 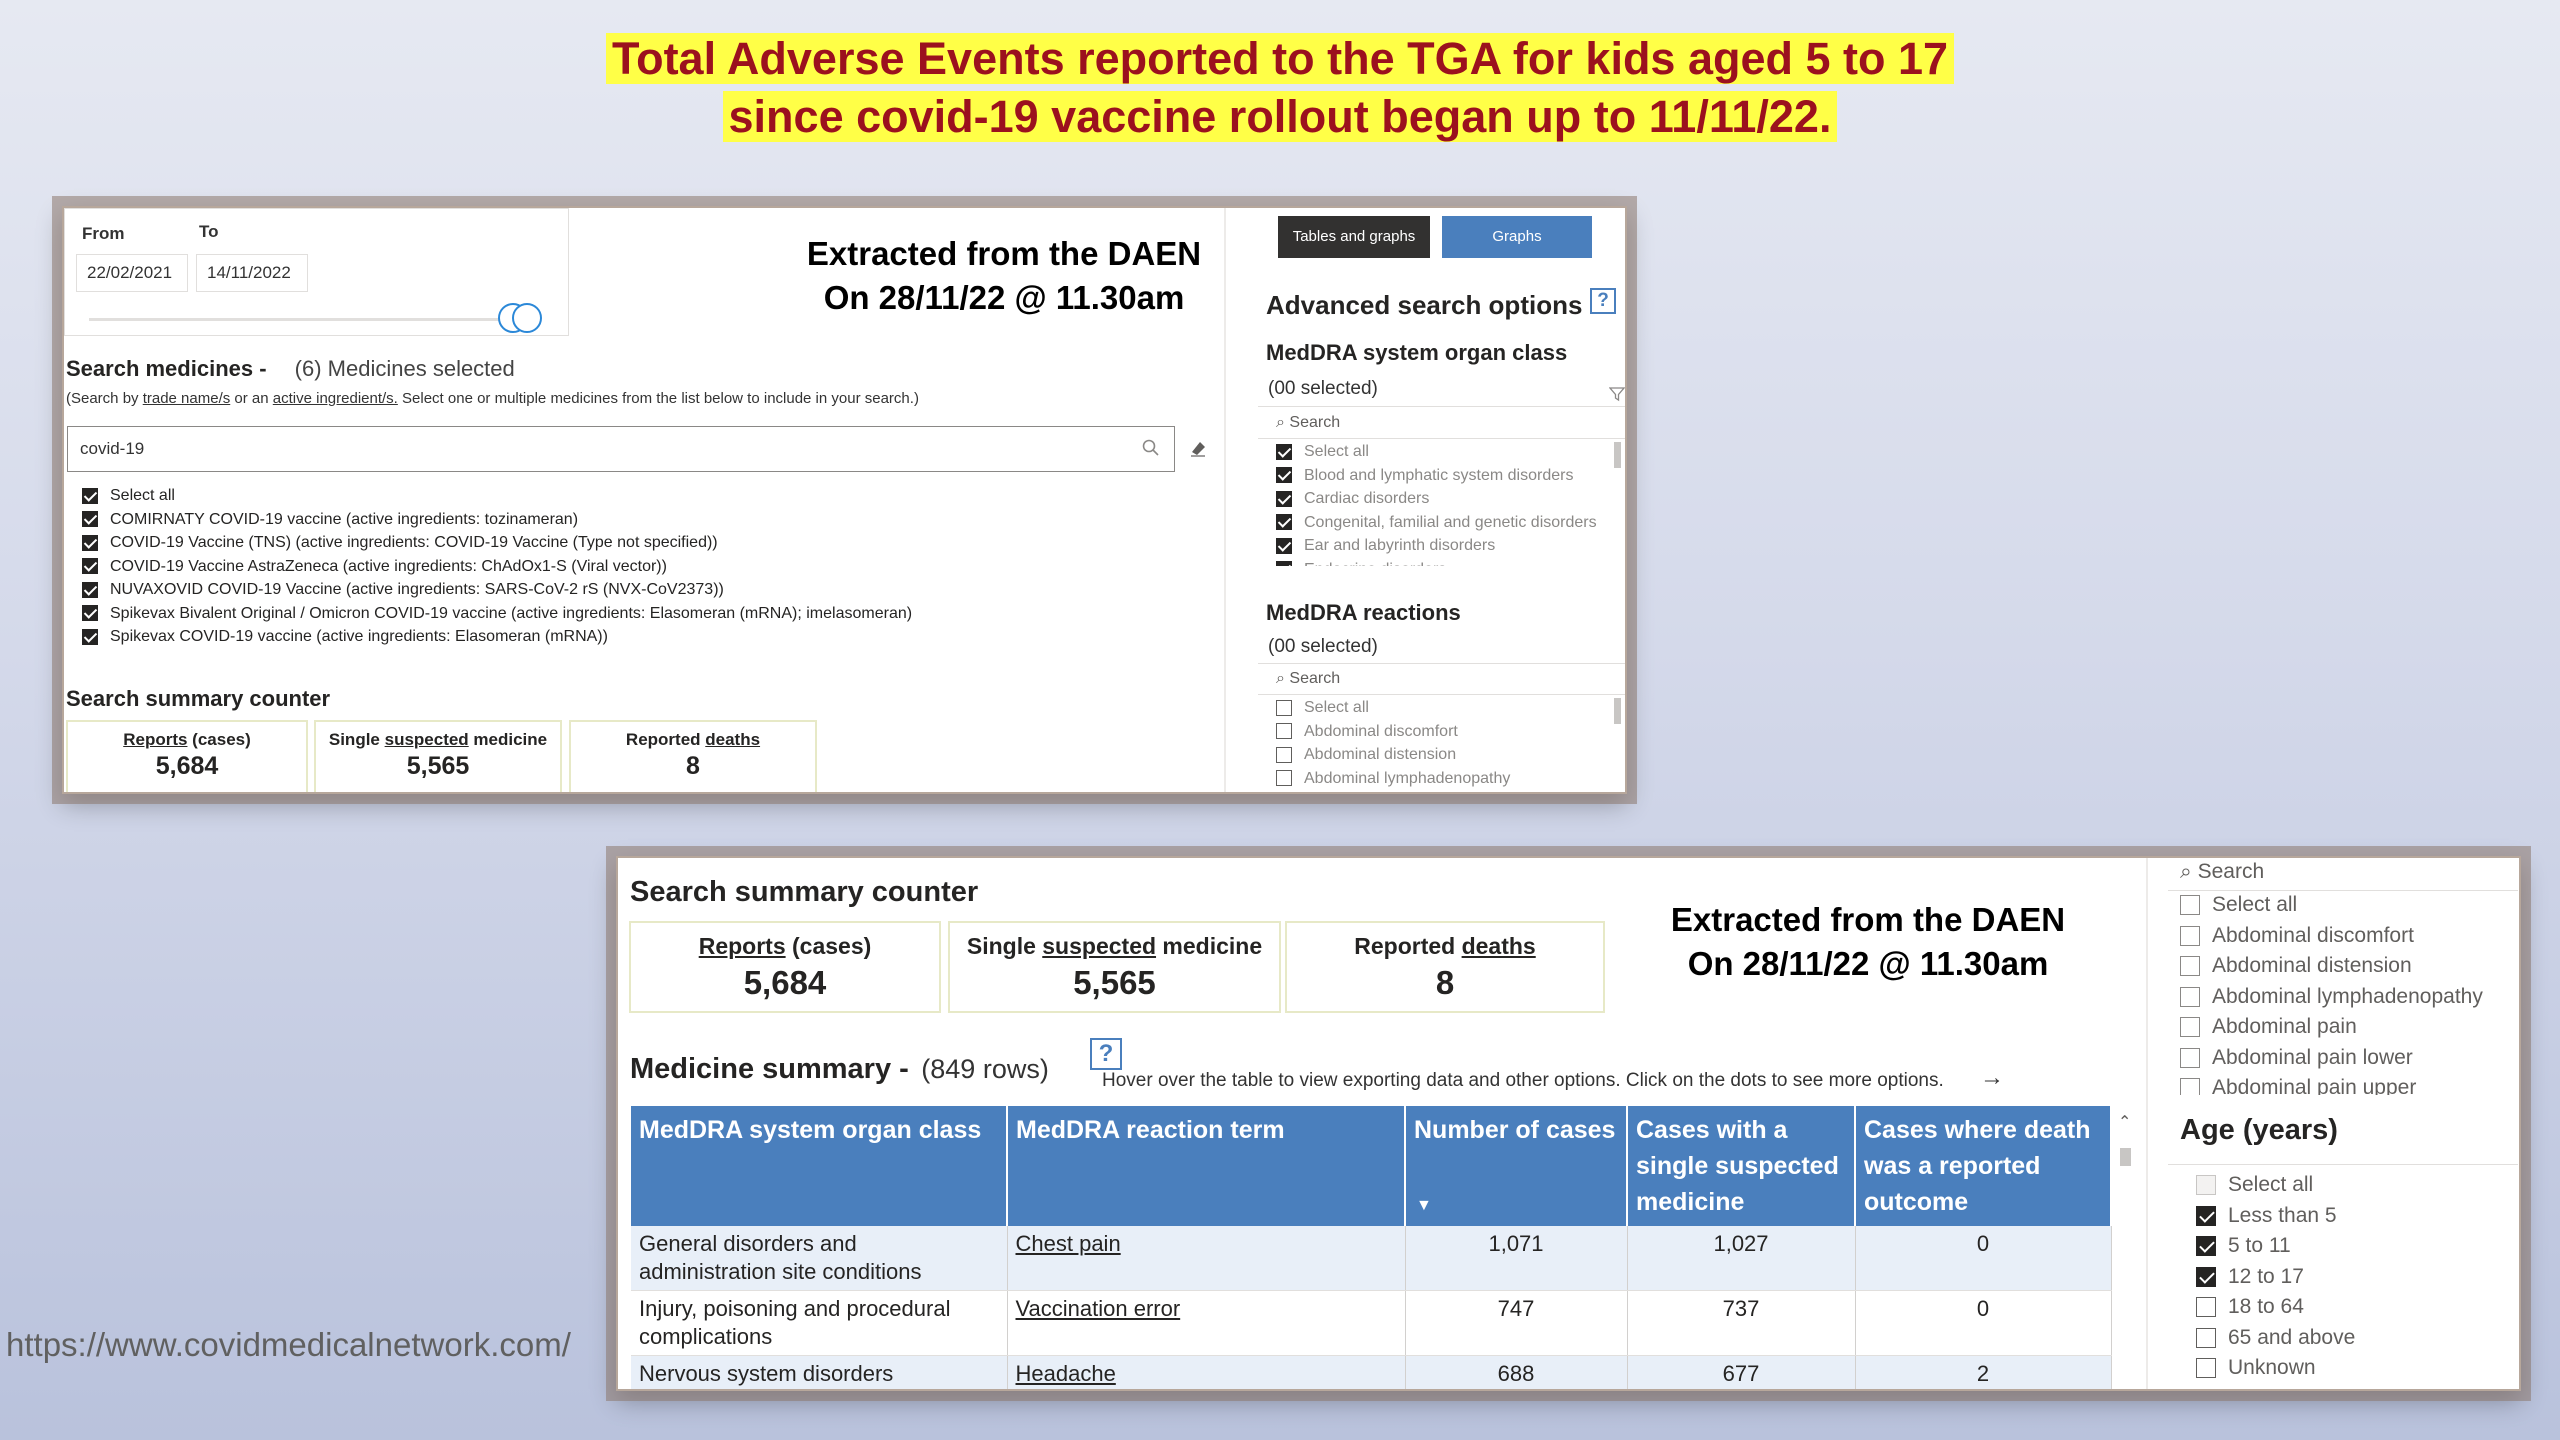 What do you see at coordinates (1151, 448) in the screenshot?
I see `search-icon` at bounding box center [1151, 448].